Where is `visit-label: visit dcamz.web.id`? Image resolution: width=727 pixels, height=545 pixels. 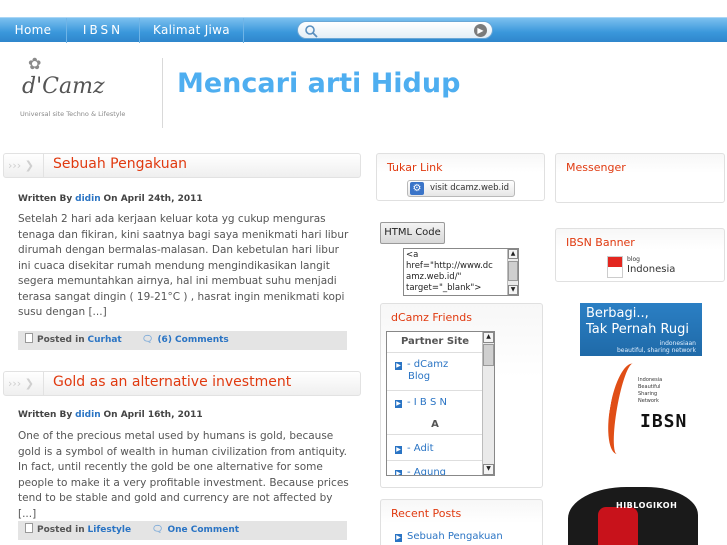 visit-label: visit dcamz.web.id is located at coordinates (469, 188).